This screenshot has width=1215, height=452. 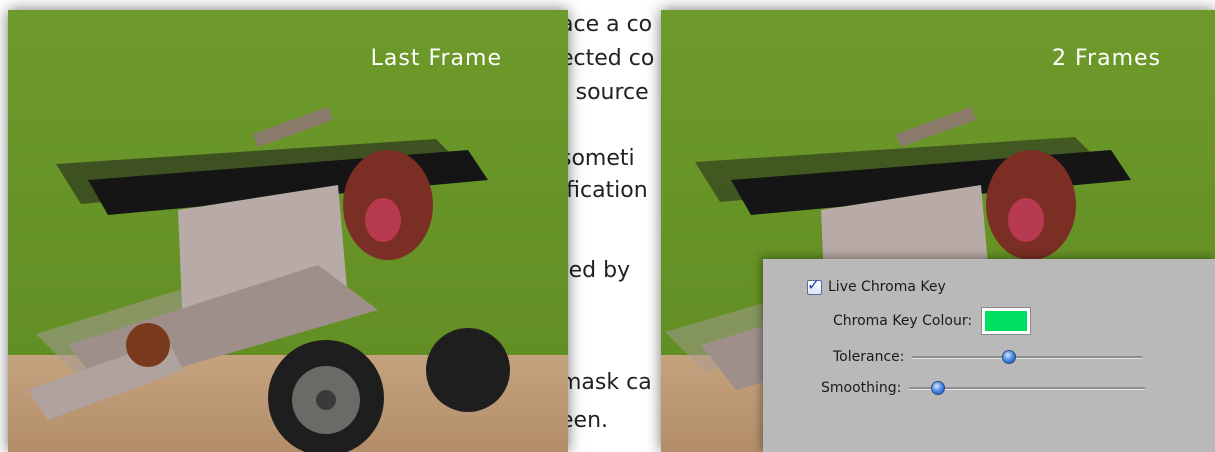 I want to click on background-text-line: someti, so click(x=597, y=158).